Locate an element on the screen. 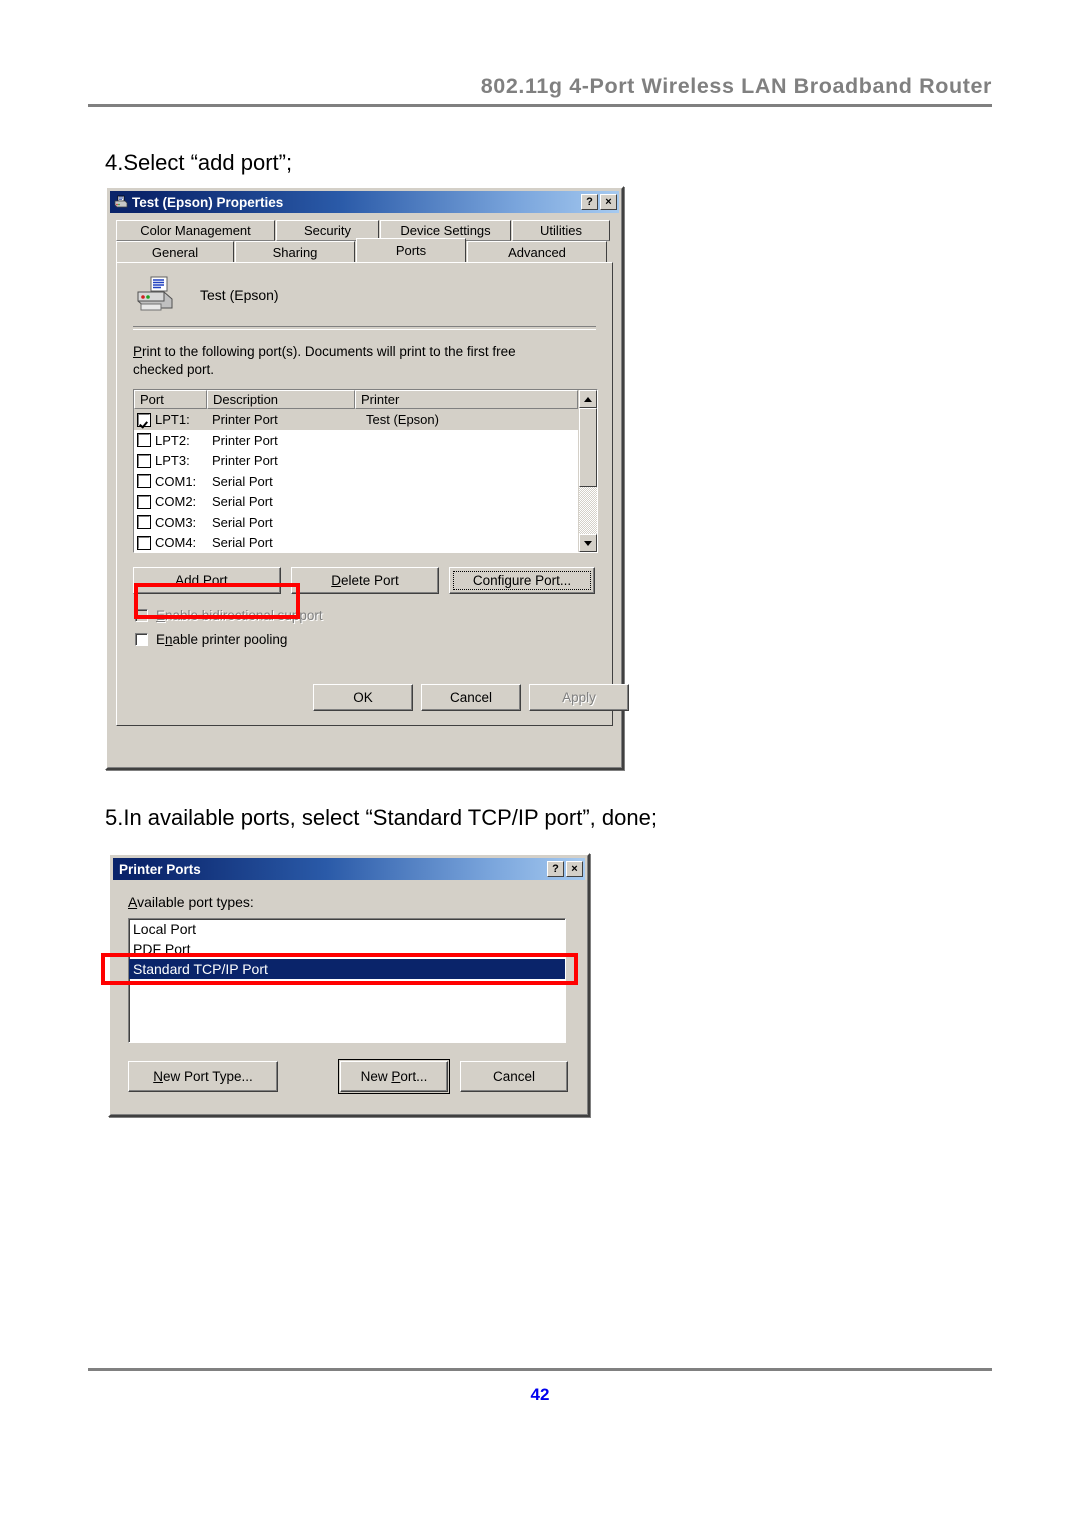 The width and height of the screenshot is (1080, 1528). ports-scrollbar is located at coordinates (587, 471).